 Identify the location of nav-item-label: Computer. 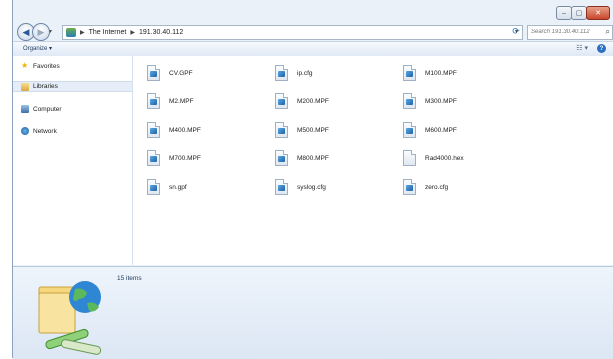
(47, 109).